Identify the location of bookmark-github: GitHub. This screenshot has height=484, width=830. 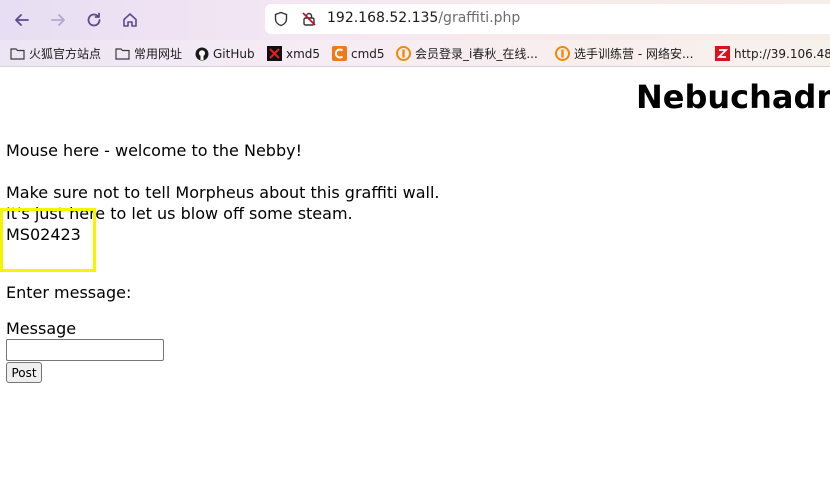
(224, 53).